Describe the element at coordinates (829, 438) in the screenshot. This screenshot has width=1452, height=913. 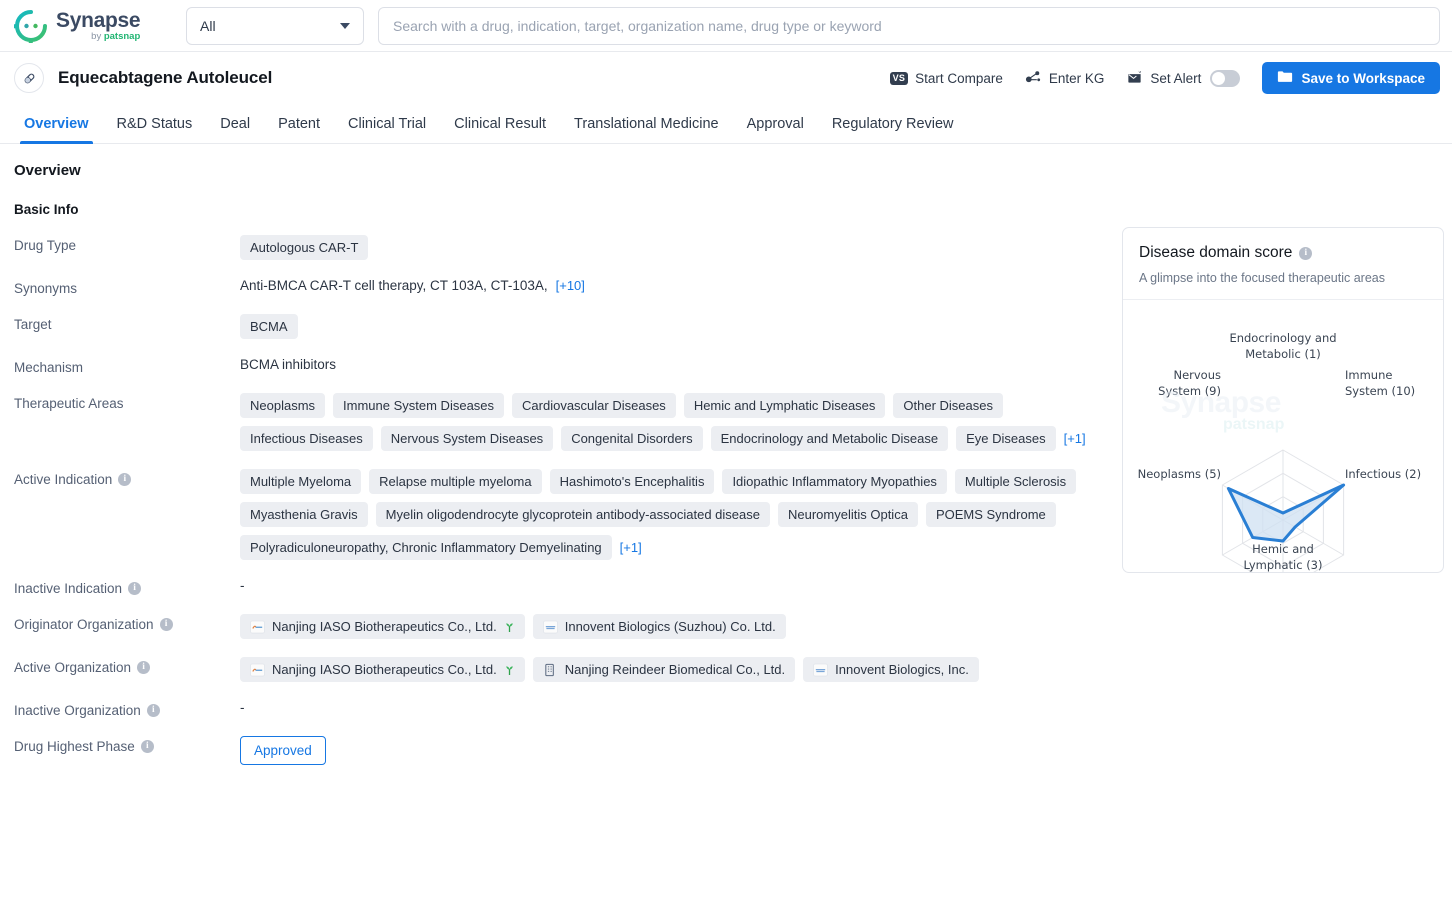
I see `tag-therapeutic-area: Endocrinology and Metabolic Disease` at that location.